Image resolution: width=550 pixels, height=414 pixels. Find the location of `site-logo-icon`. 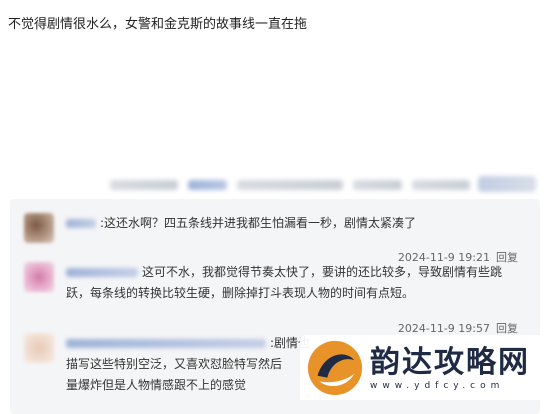

site-logo-icon is located at coordinates (335, 367).